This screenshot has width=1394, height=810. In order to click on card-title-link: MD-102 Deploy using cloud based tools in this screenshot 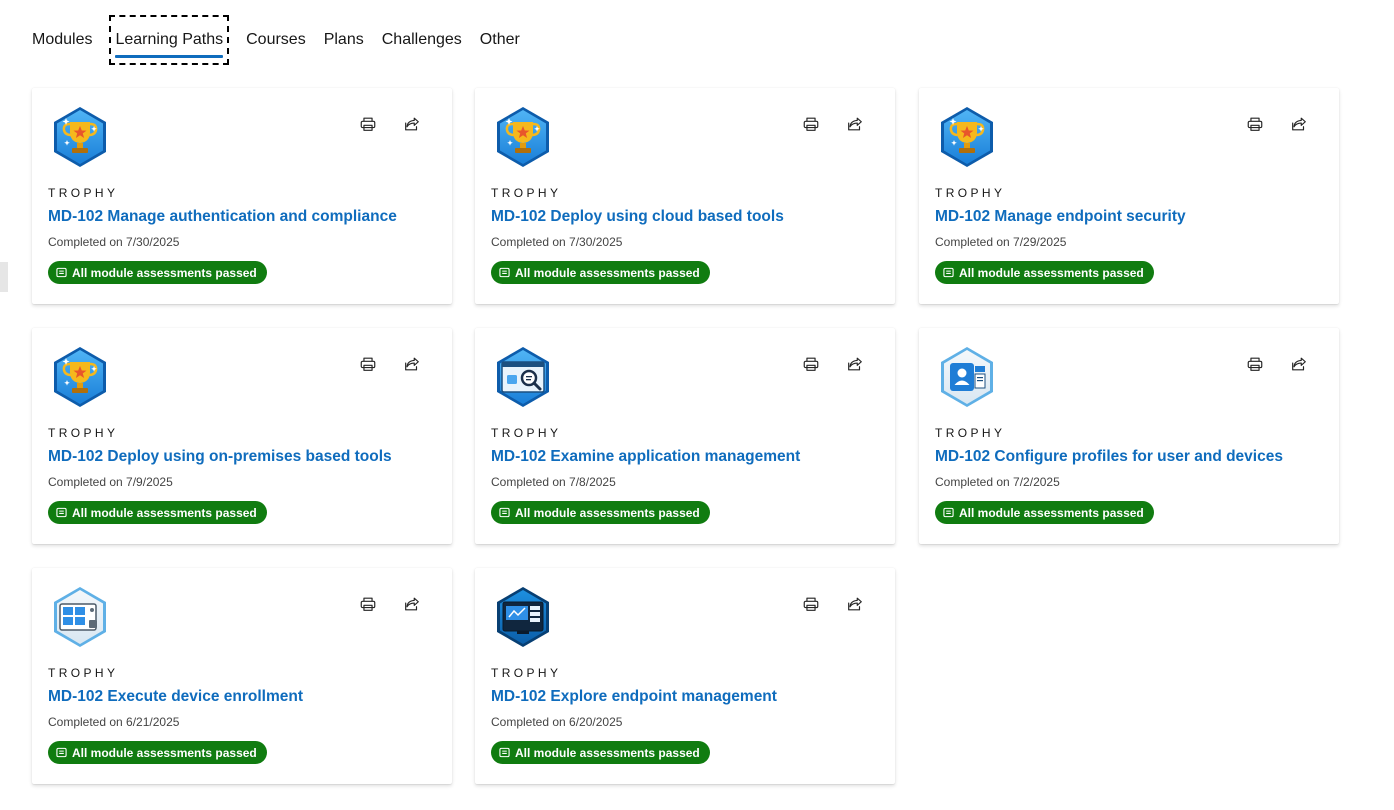, I will do `click(637, 217)`.